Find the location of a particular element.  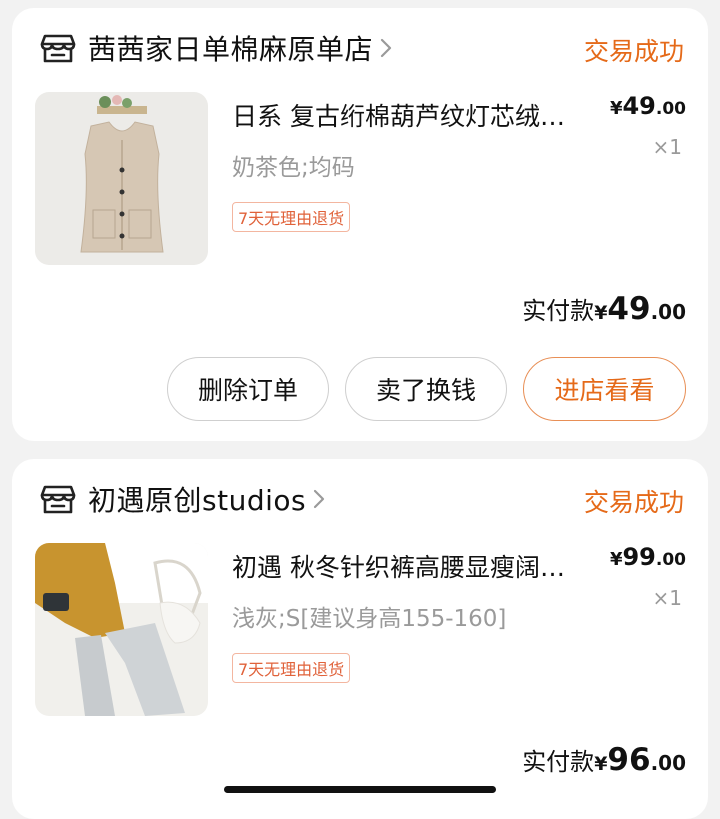

paid-integer: 49 is located at coordinates (629, 309).